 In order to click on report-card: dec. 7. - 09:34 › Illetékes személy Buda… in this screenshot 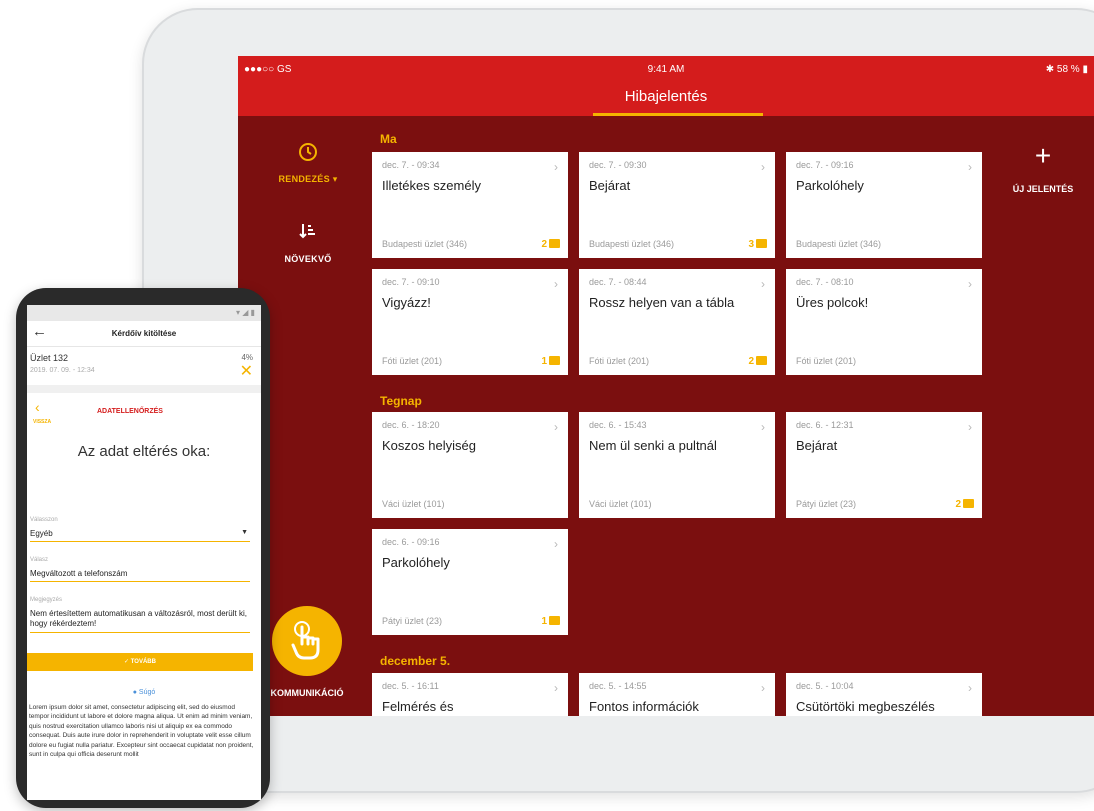, I will do `click(470, 205)`.